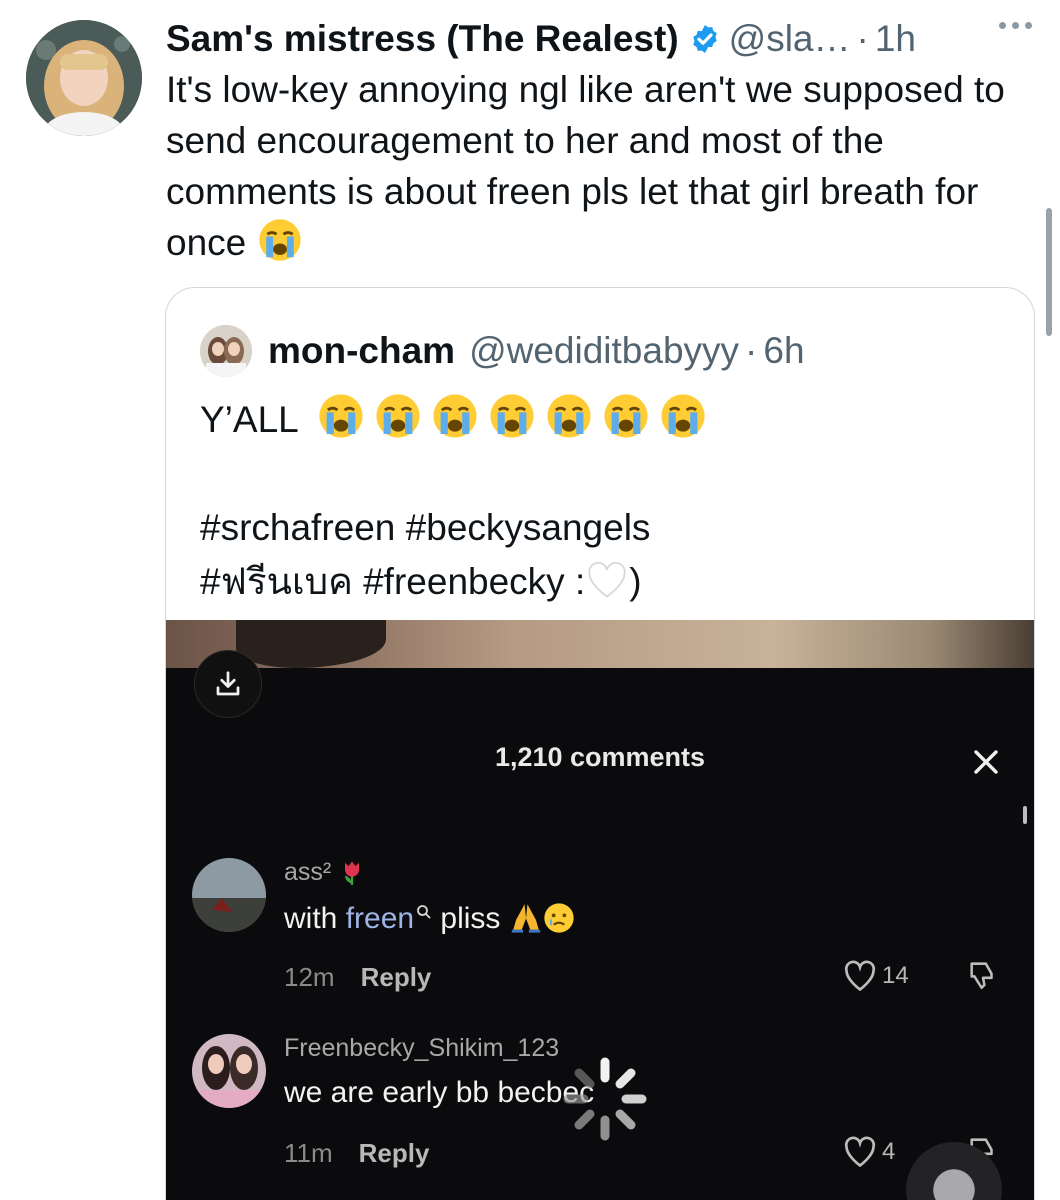 This screenshot has height=1200, width=1060. Describe the element at coordinates (315, 918) in the screenshot. I see `comment-text-a: with` at that location.